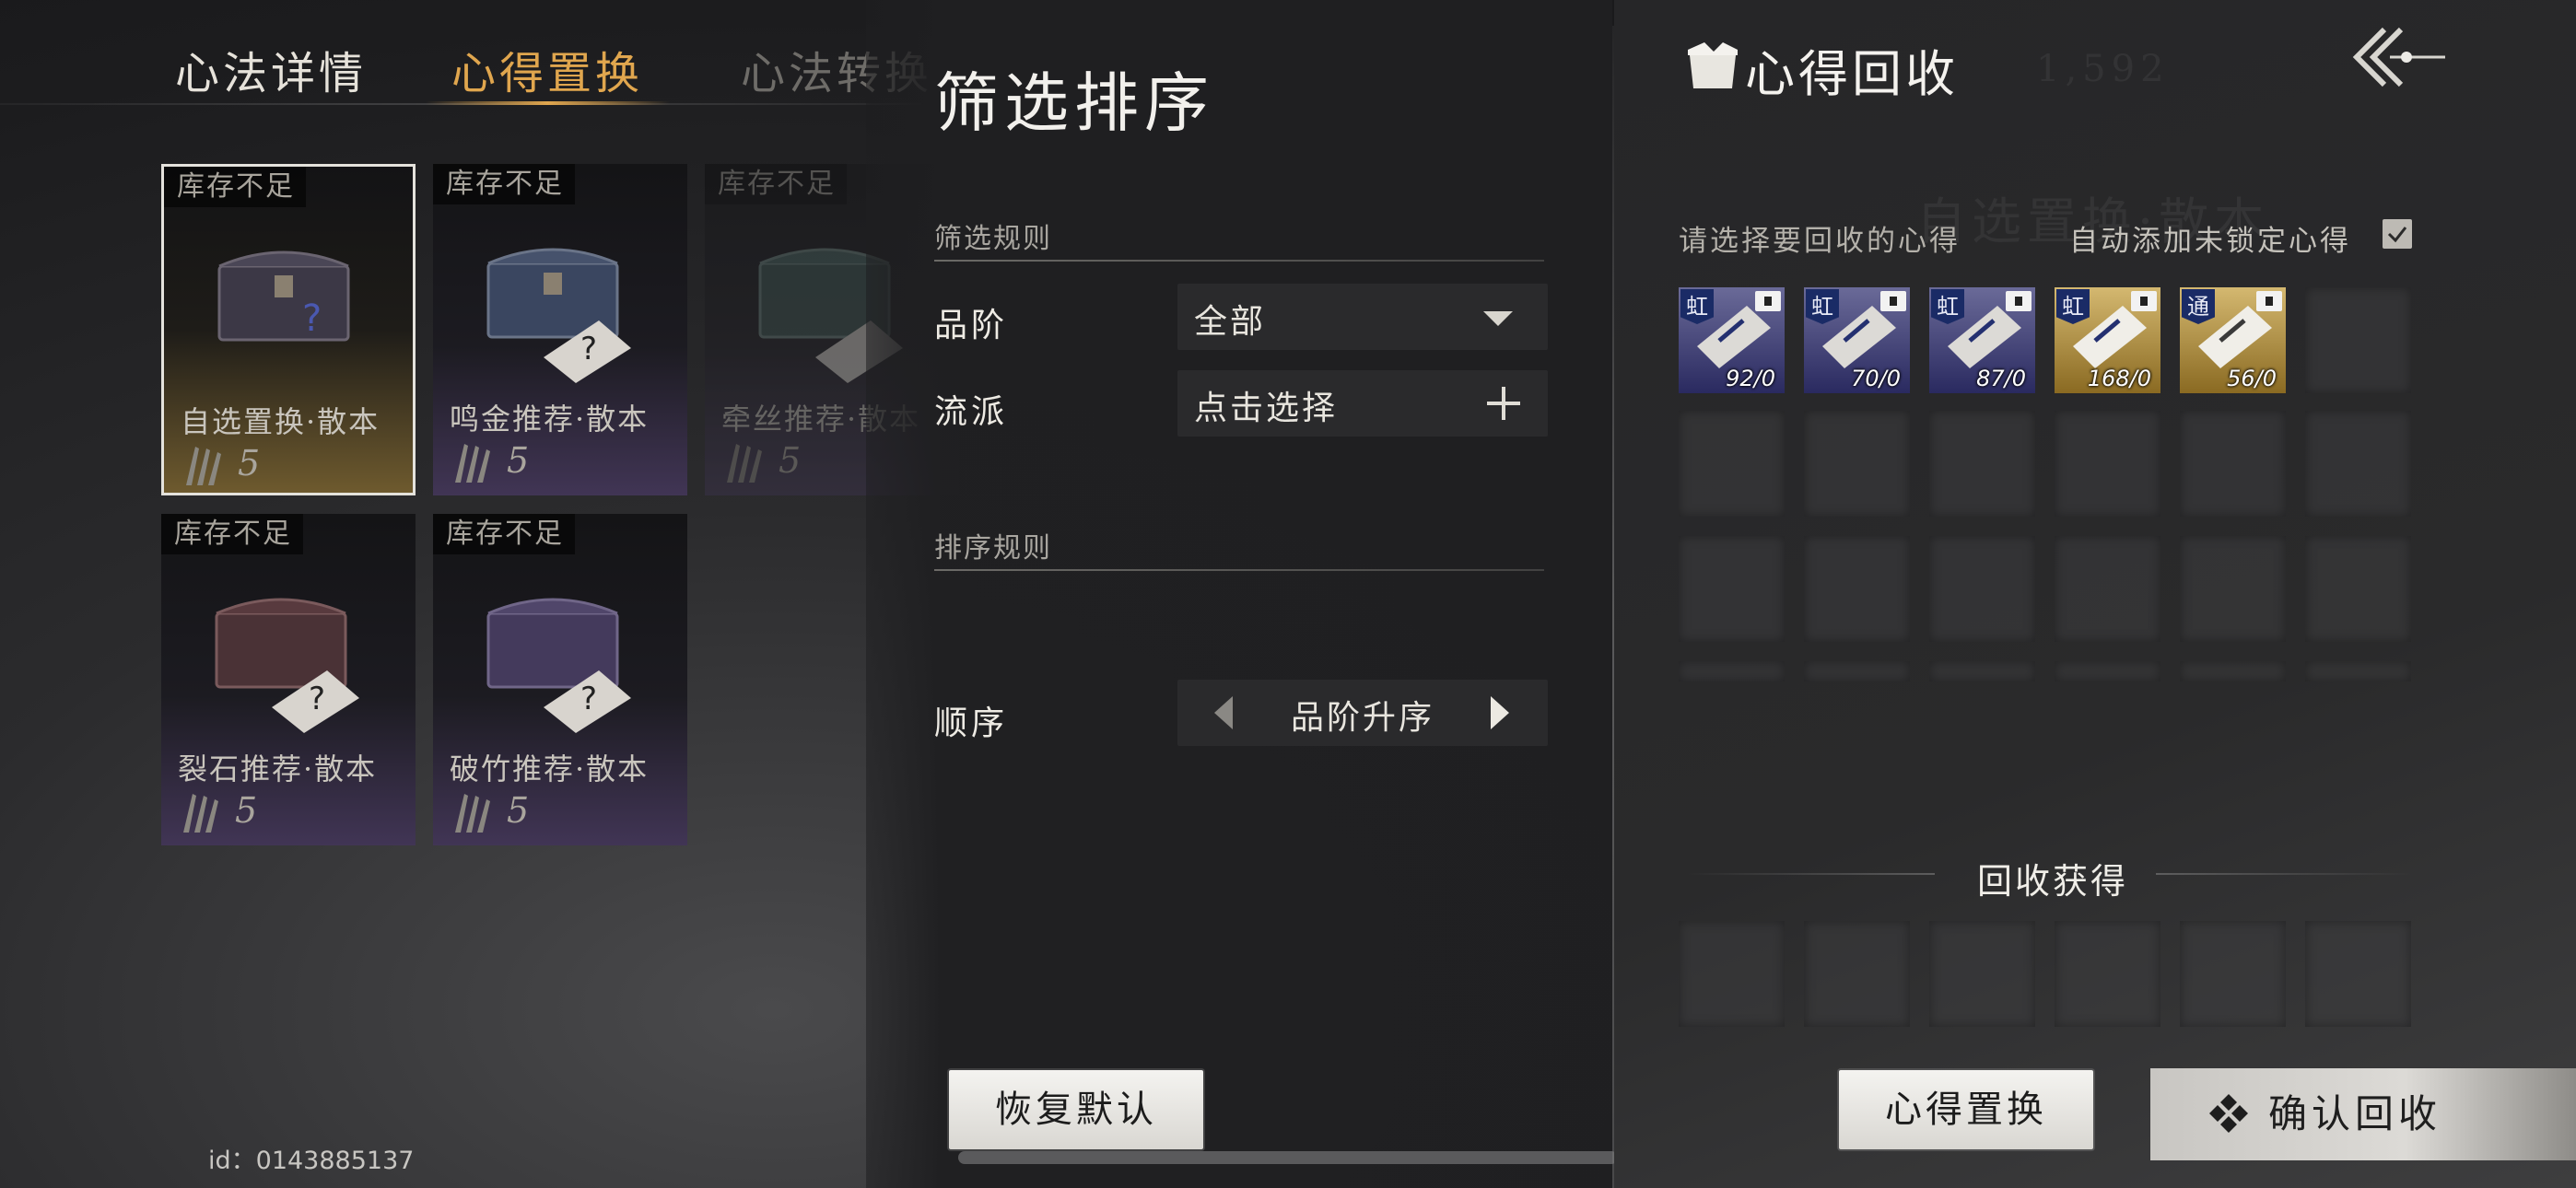 Image resolution: width=2576 pixels, height=1188 pixels. Describe the element at coordinates (1230, 322) in the screenshot. I see `grade-value: 全部` at that location.